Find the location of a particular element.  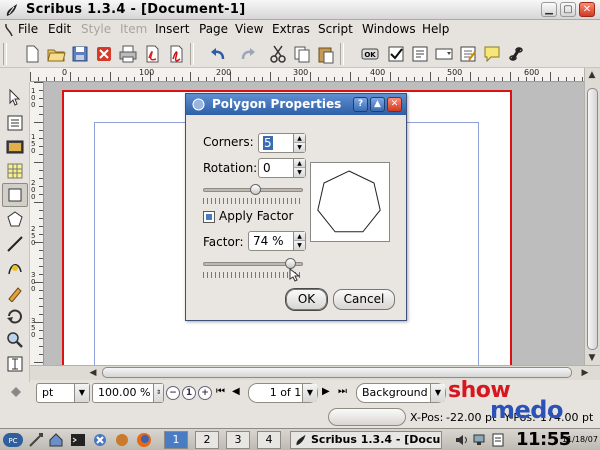

start-menu-icon: PC is located at coordinates (13, 440).